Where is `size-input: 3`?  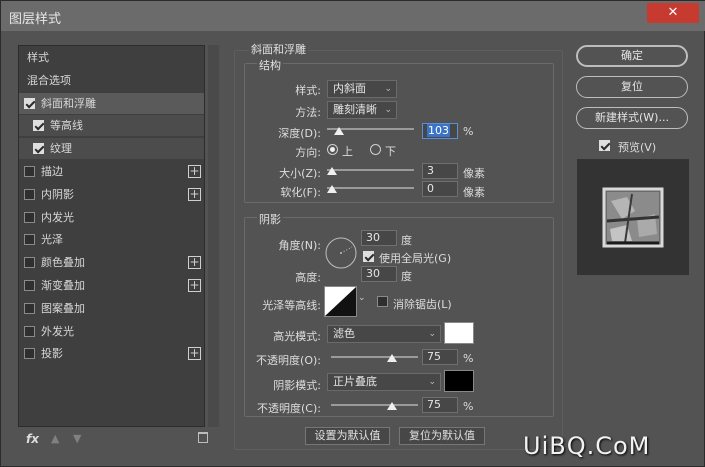
size-input: 3 is located at coordinates (440, 171).